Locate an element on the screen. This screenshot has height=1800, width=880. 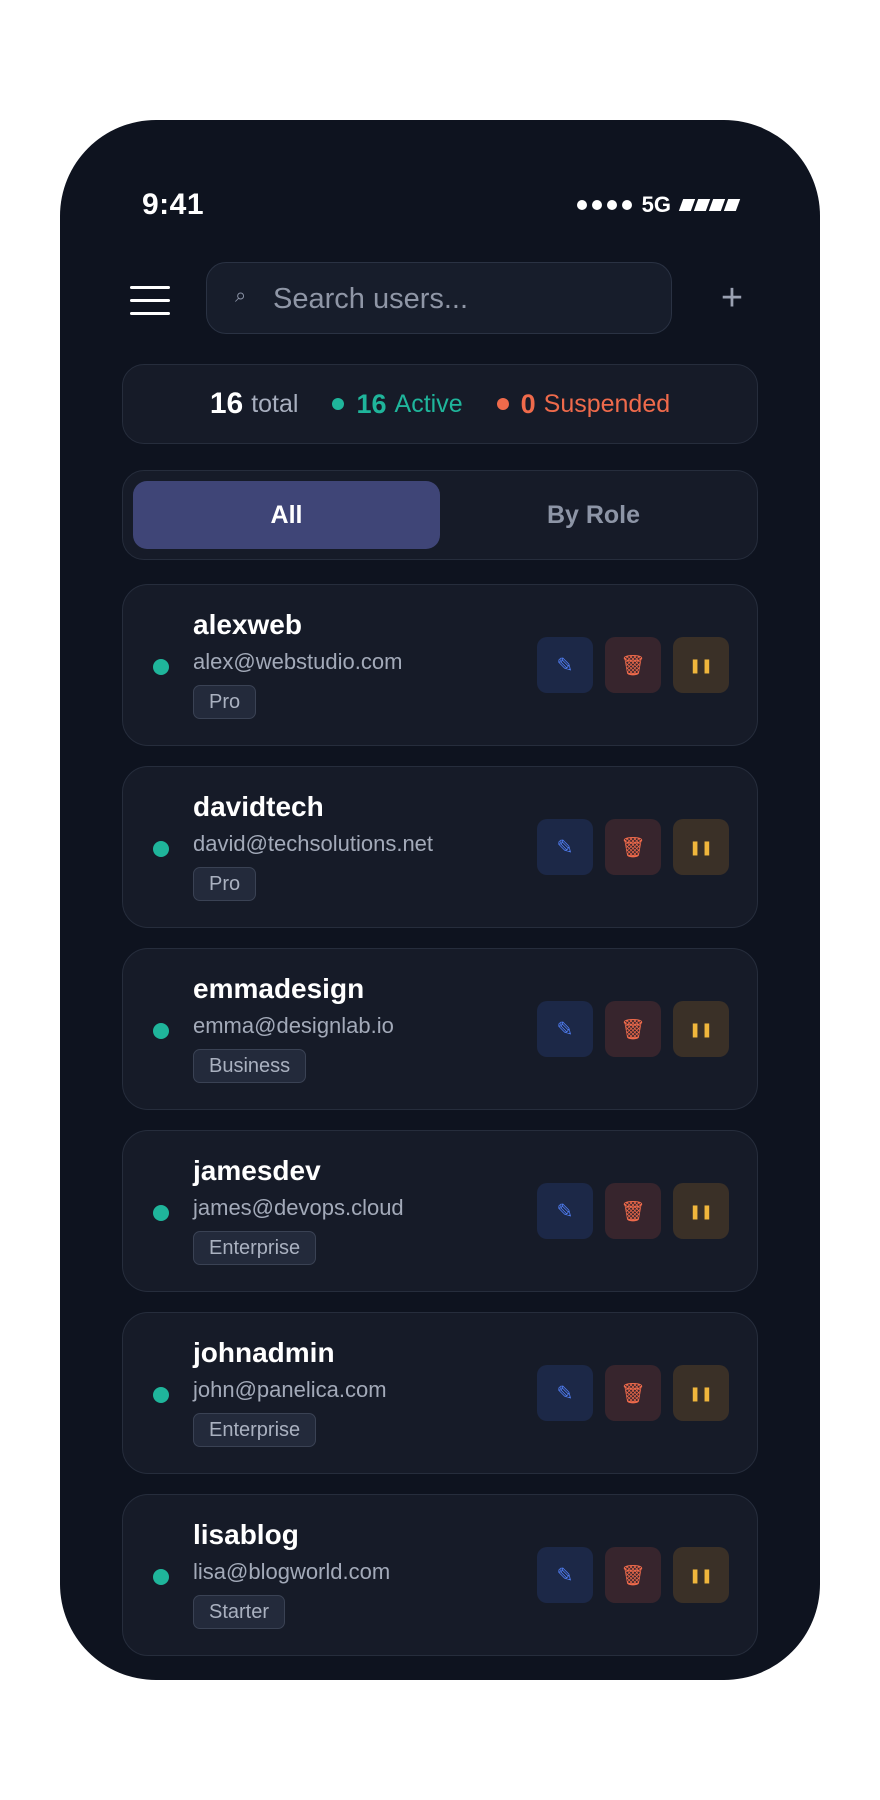
user-email: alex@webstudio.com is located at coordinates (298, 661).